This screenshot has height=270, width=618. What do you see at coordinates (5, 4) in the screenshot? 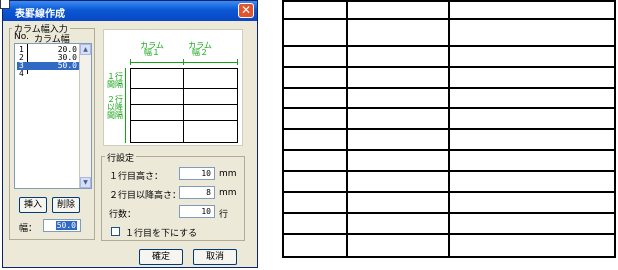
I see `app-icon` at bounding box center [5, 4].